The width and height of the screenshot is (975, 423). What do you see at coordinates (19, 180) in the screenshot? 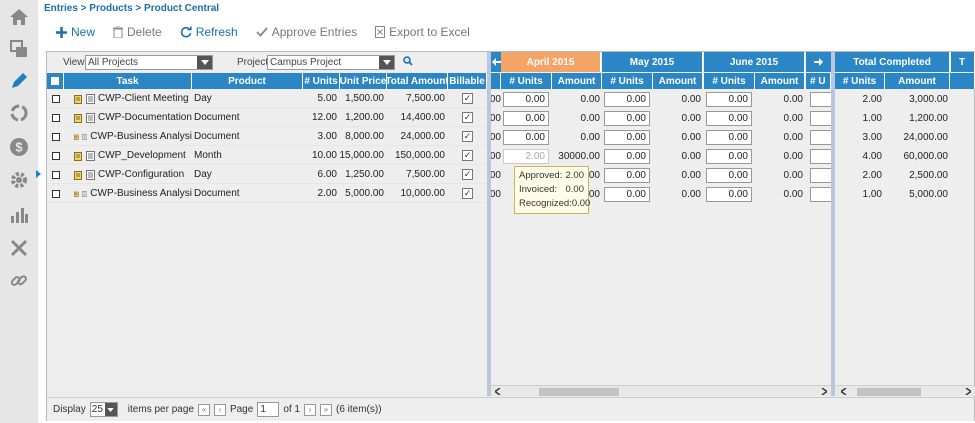
I see `settings-gear-icon` at bounding box center [19, 180].